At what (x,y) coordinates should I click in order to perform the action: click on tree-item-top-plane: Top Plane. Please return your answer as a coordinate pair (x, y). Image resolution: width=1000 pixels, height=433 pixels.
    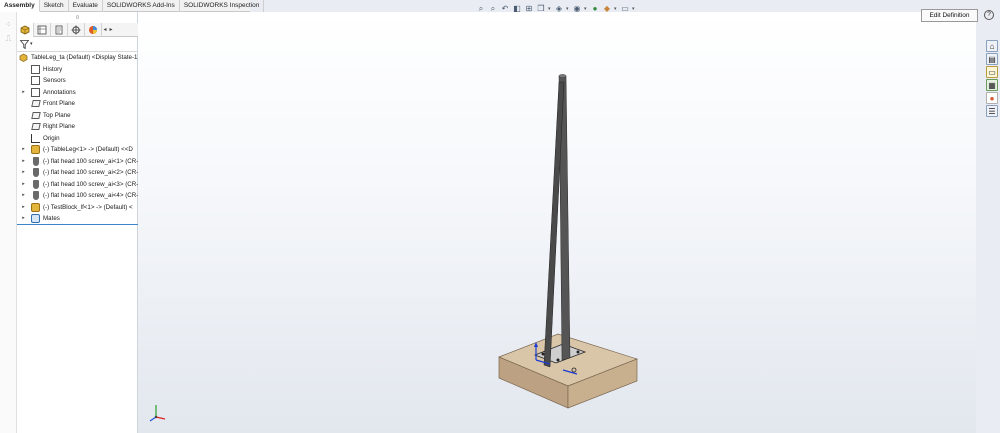
    Looking at the image, I should click on (77, 116).